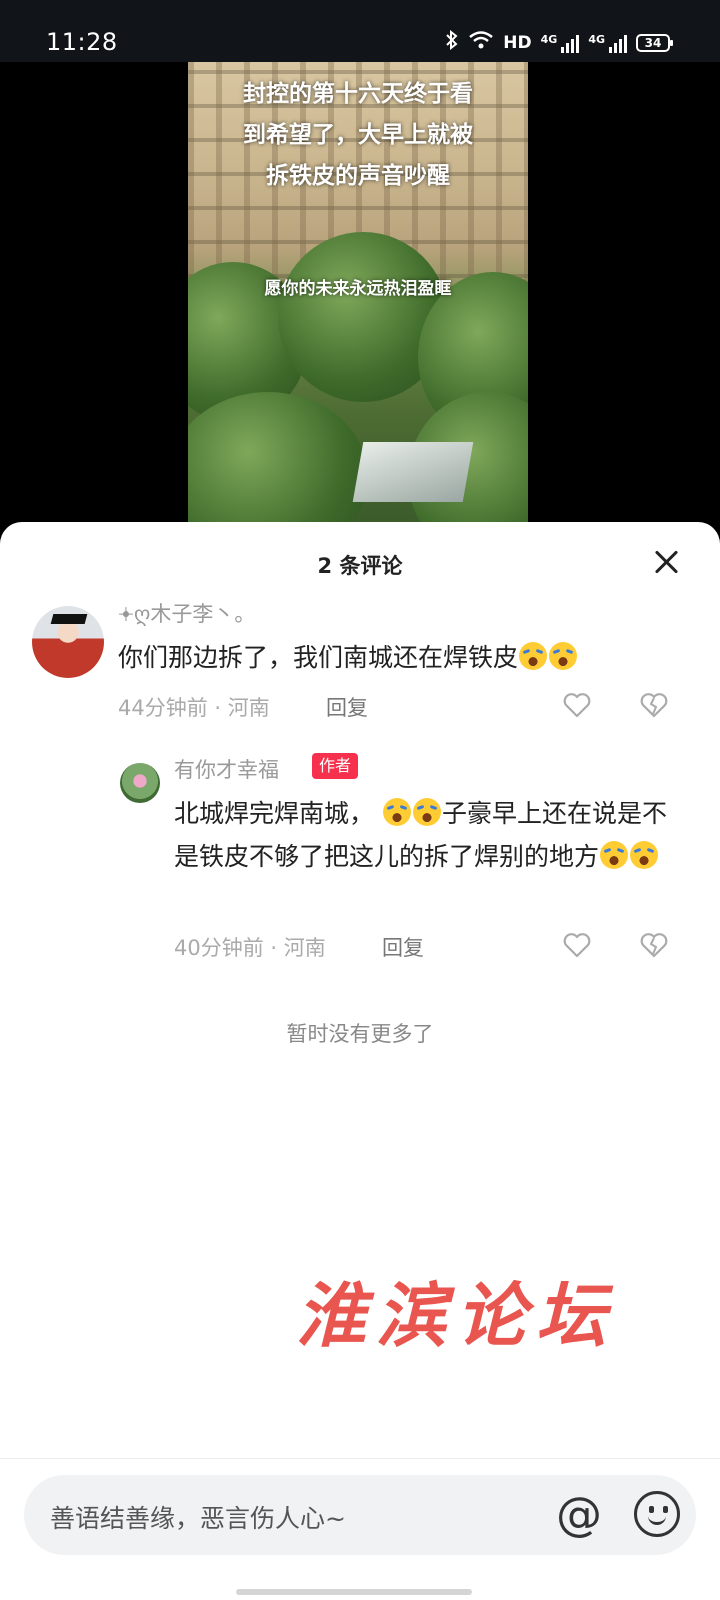 This screenshot has height=1600, width=720. What do you see at coordinates (420, 834) in the screenshot?
I see `comment-text: 北城焊完焊南城， 子豪早上还在说是不是铁皮不够了把这儿的拆了焊别的地方` at bounding box center [420, 834].